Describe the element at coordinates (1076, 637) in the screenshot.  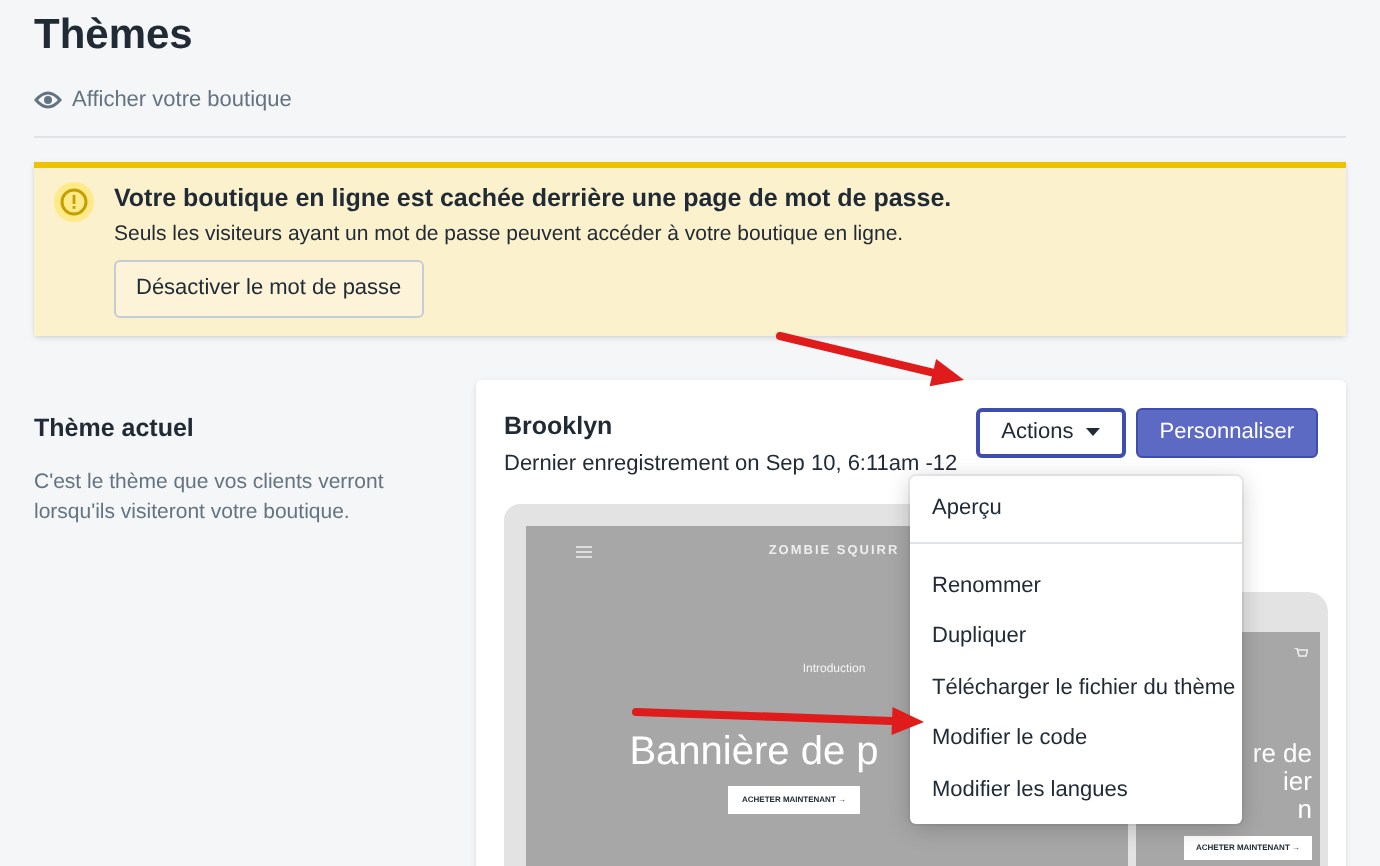
I see `menu-item: Dupliquer` at that location.